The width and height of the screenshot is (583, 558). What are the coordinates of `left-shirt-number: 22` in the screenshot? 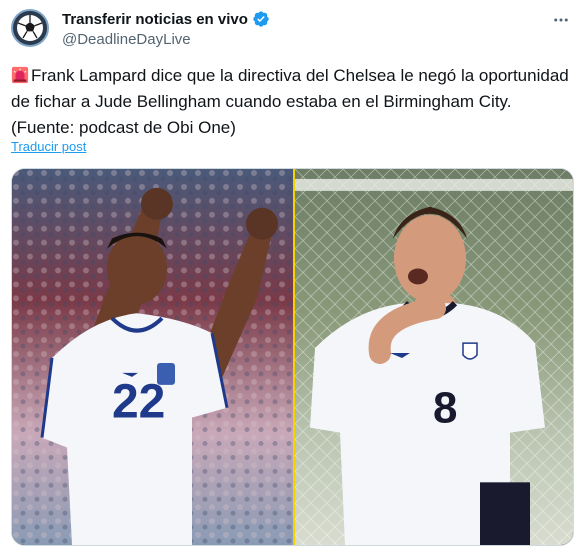 It's located at (138, 402).